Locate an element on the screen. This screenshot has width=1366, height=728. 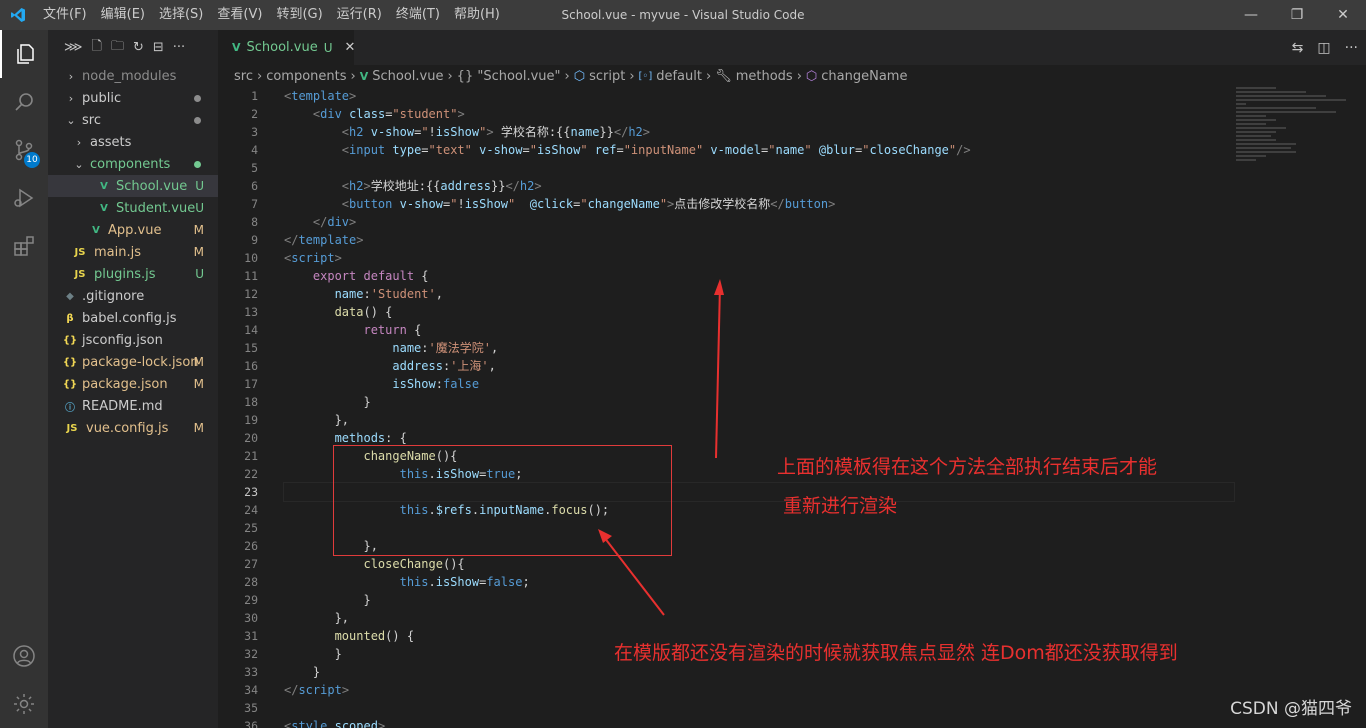
tab-school-vue: V School.vue U ✕ is located at coordinates (287, 47).